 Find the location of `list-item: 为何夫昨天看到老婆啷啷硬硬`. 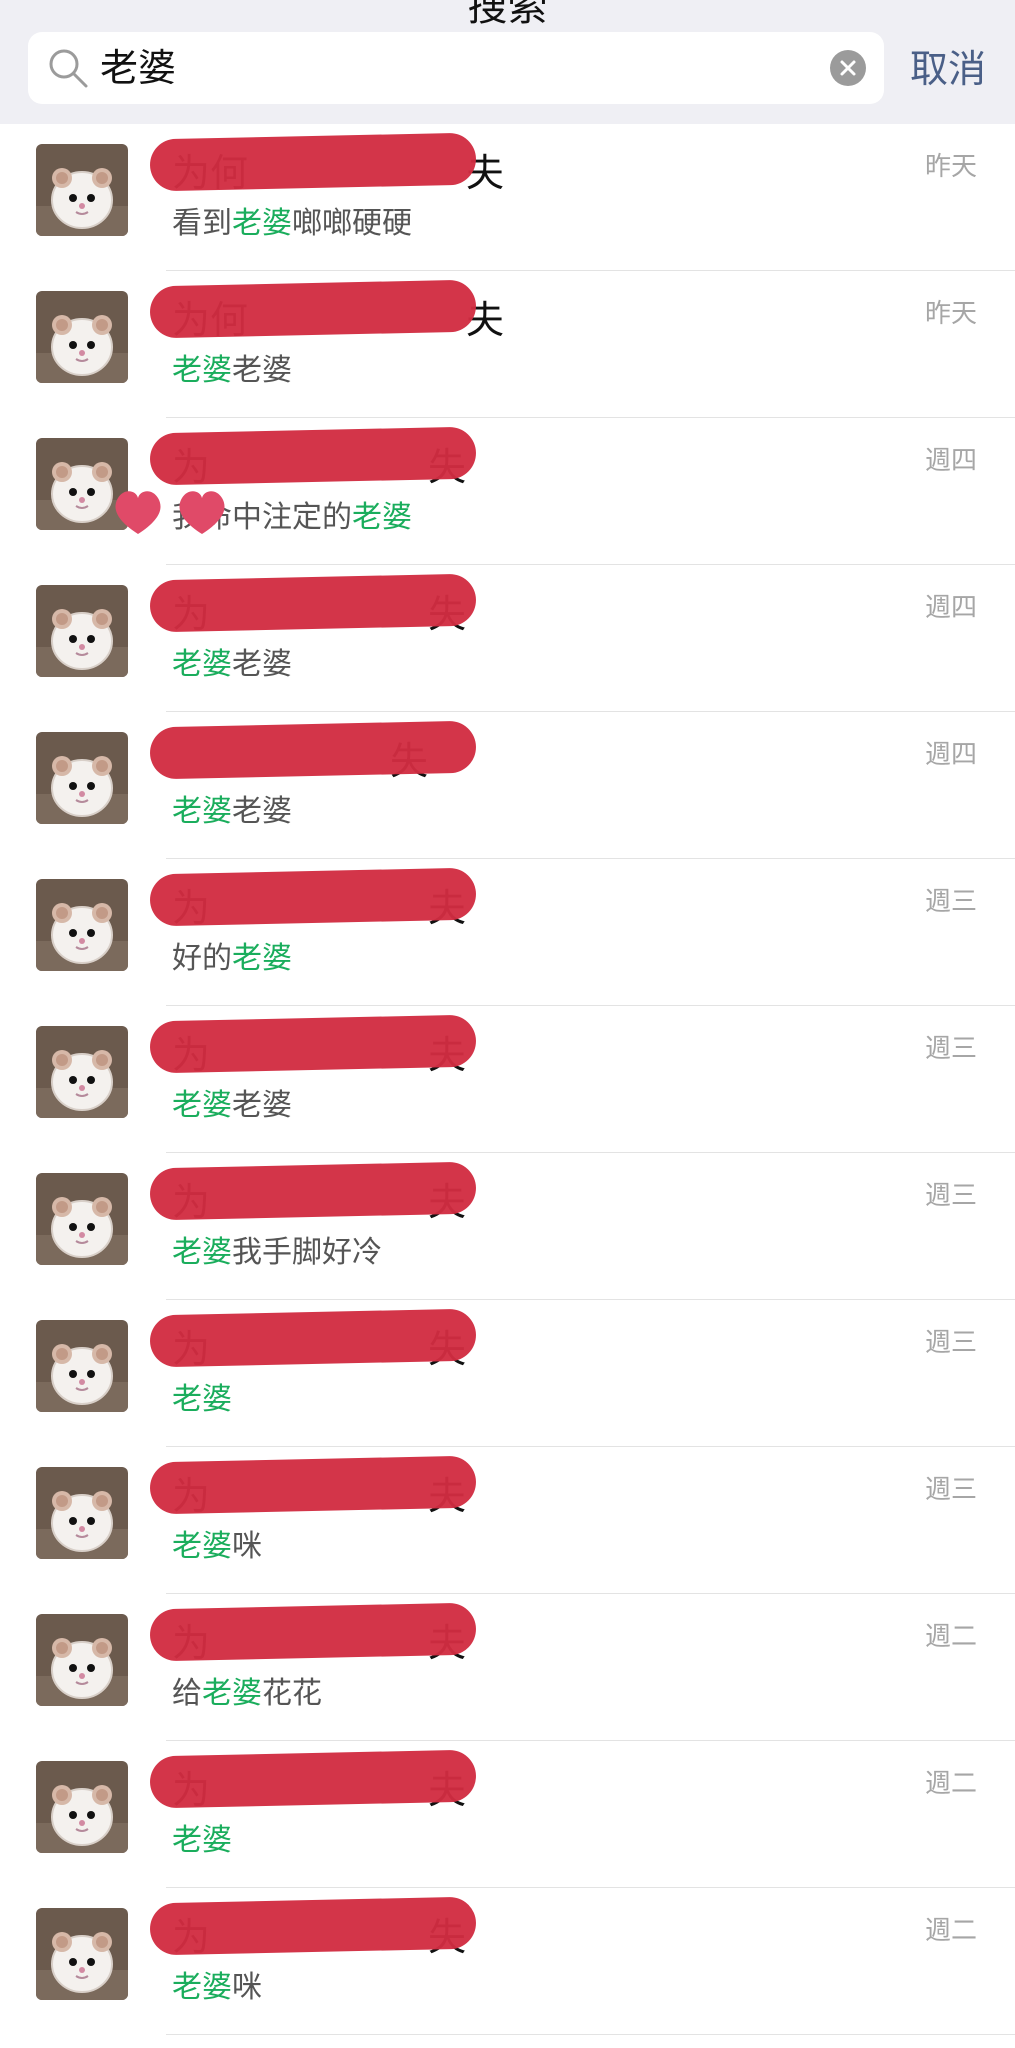

list-item: 为何夫昨天看到老婆啷啷硬硬 is located at coordinates (507, 197).